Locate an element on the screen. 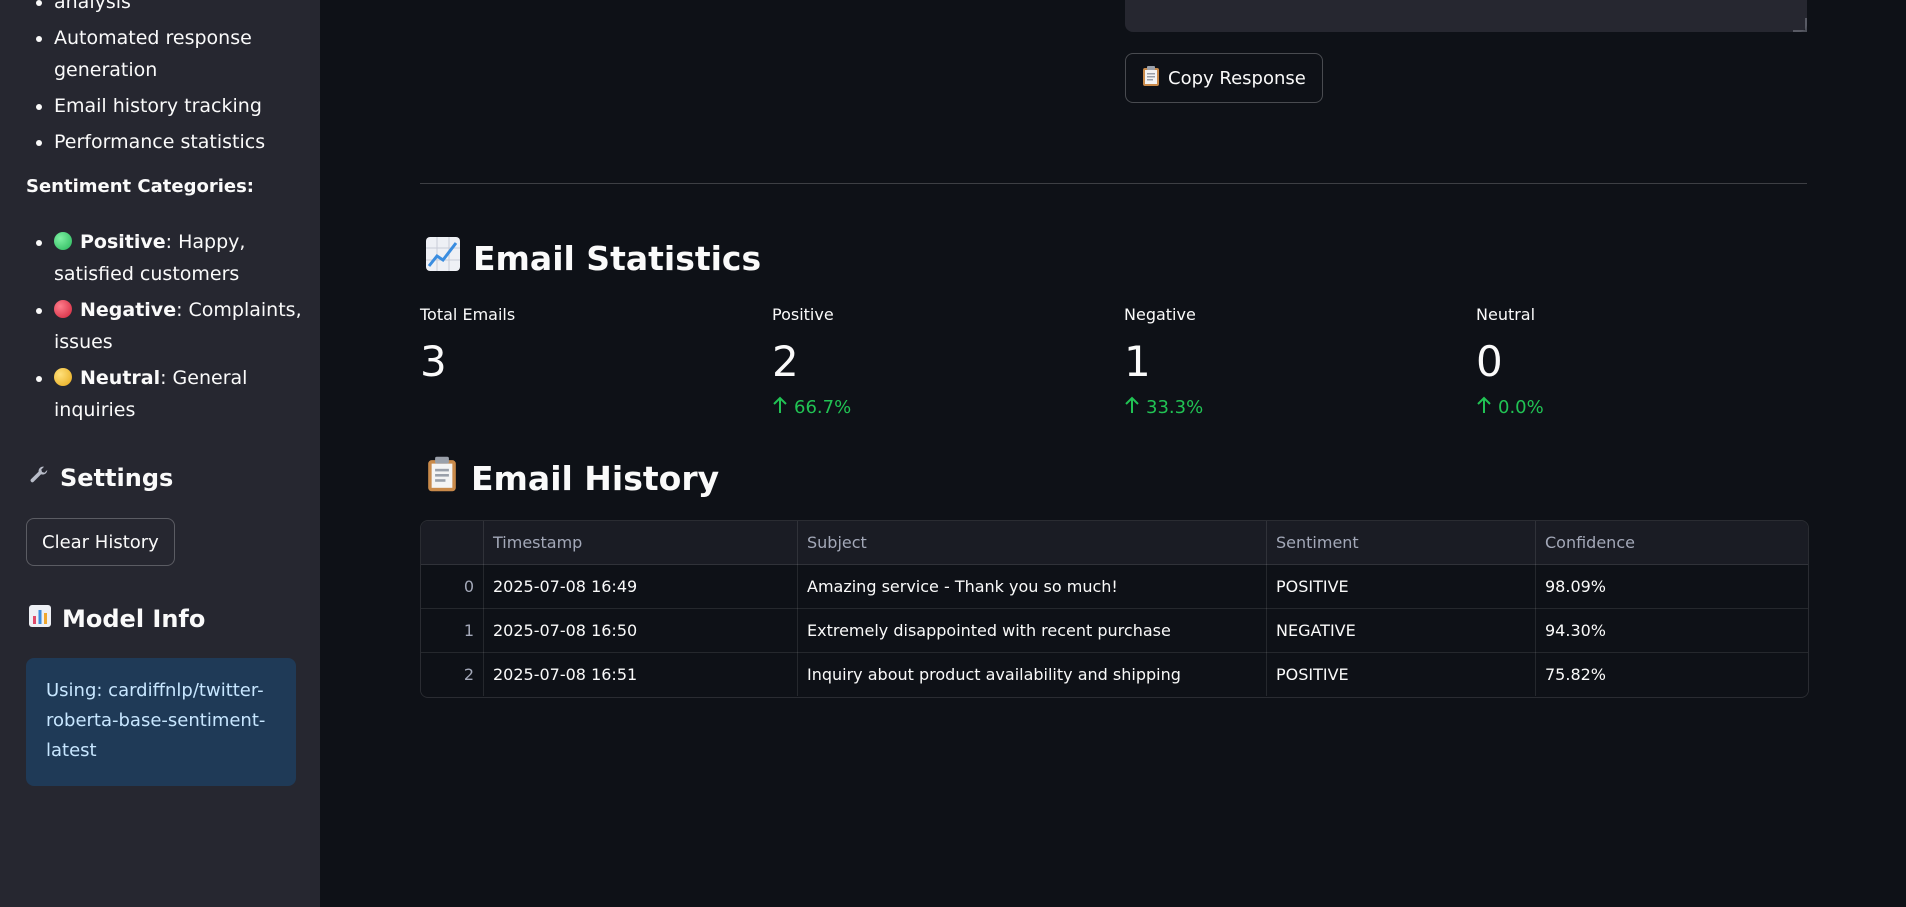 The height and width of the screenshot is (907, 1906). sentiment-label: Positive is located at coordinates (123, 242).